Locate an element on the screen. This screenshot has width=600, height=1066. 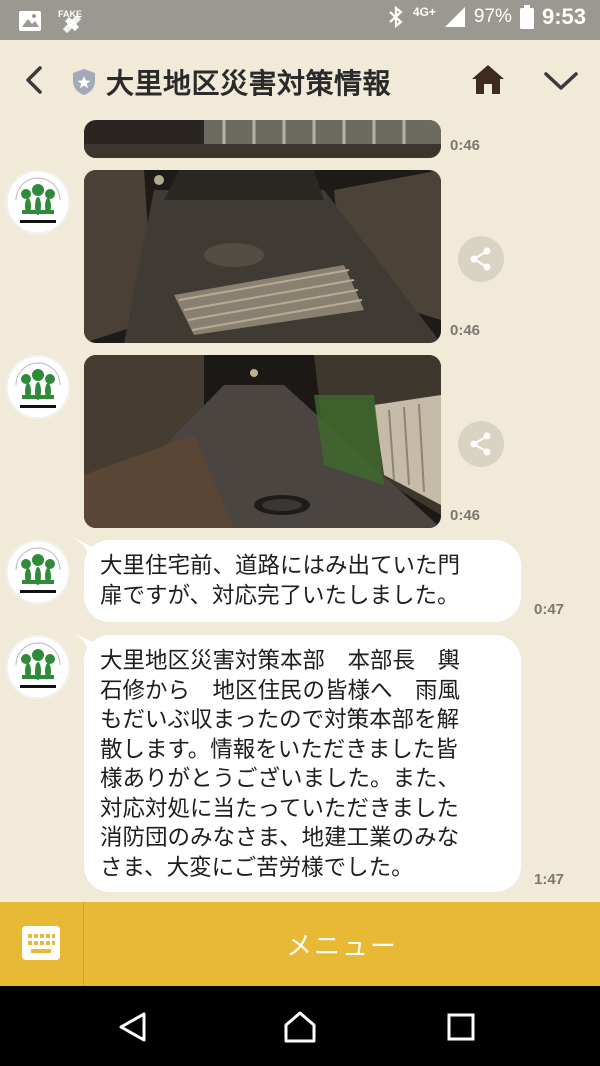
status-bar: FAKE 4G+ 97% 9:53 is located at coordinates (300, 20).